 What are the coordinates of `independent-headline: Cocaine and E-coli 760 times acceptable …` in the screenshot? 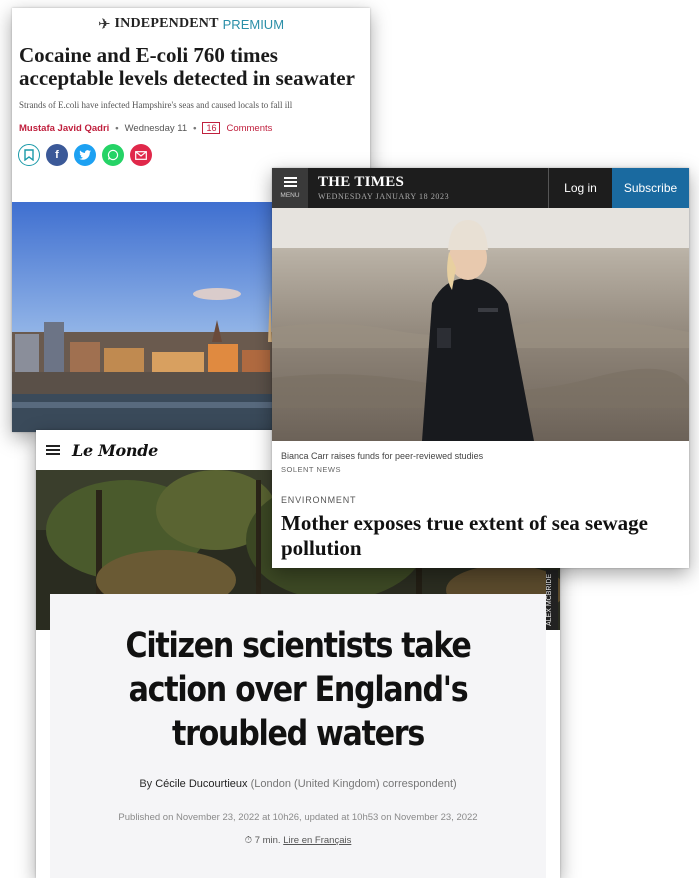 It's located at (187, 66).